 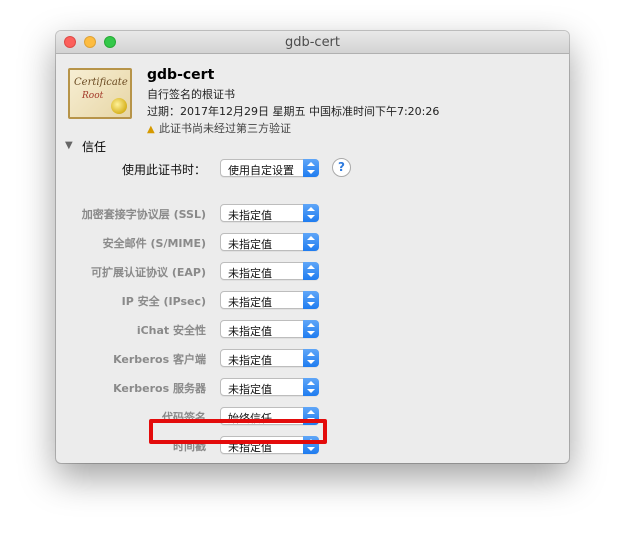 I want to click on certificate-warning-text: 此证书尚未经过第三方验证, so click(x=225, y=128).